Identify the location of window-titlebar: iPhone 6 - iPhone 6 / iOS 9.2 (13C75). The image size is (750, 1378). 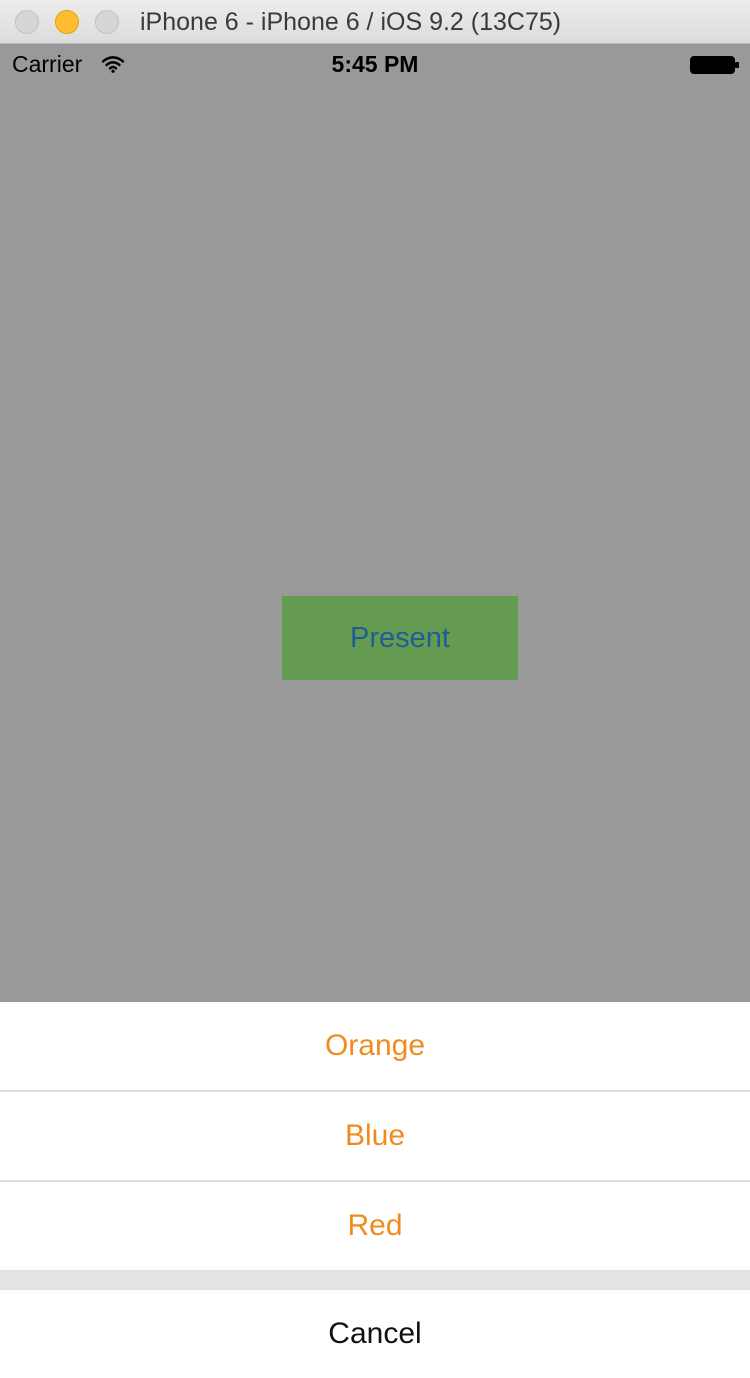
(375, 22).